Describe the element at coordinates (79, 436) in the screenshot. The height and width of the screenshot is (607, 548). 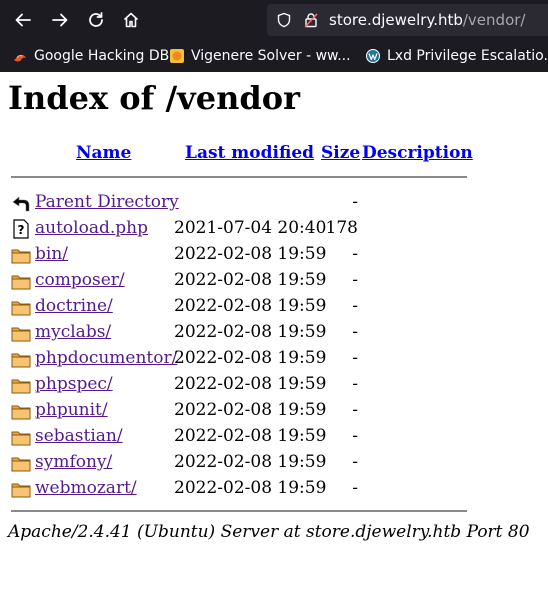
I see `entry-link: sebastian/` at that location.